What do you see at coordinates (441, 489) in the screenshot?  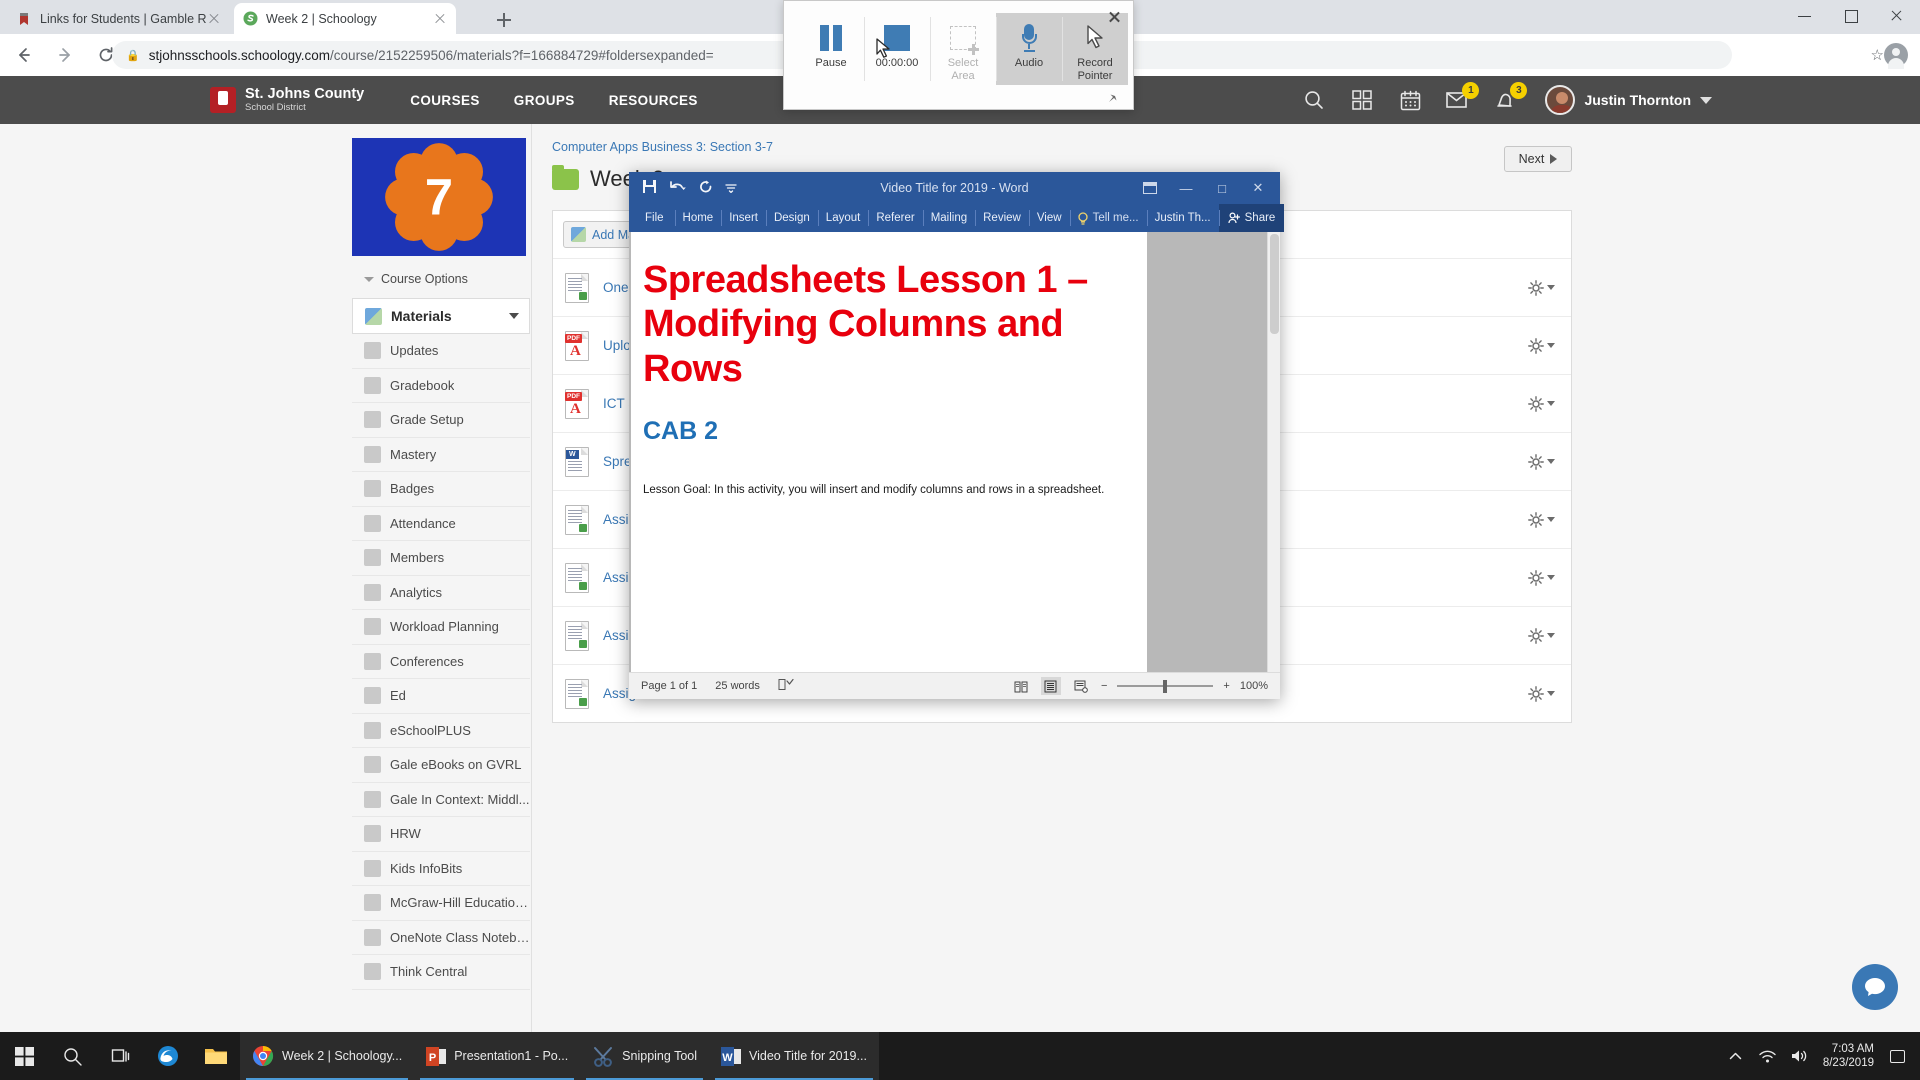 I see `sidebar-item-badges: Badges` at bounding box center [441, 489].